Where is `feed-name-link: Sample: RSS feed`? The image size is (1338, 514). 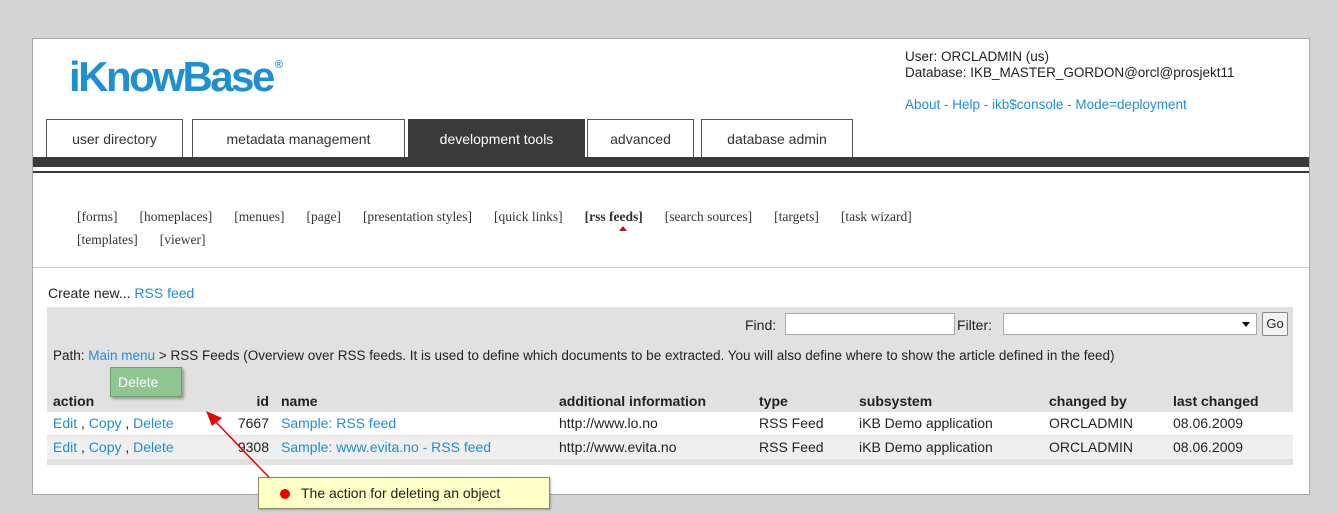 feed-name-link: Sample: RSS feed is located at coordinates (338, 423).